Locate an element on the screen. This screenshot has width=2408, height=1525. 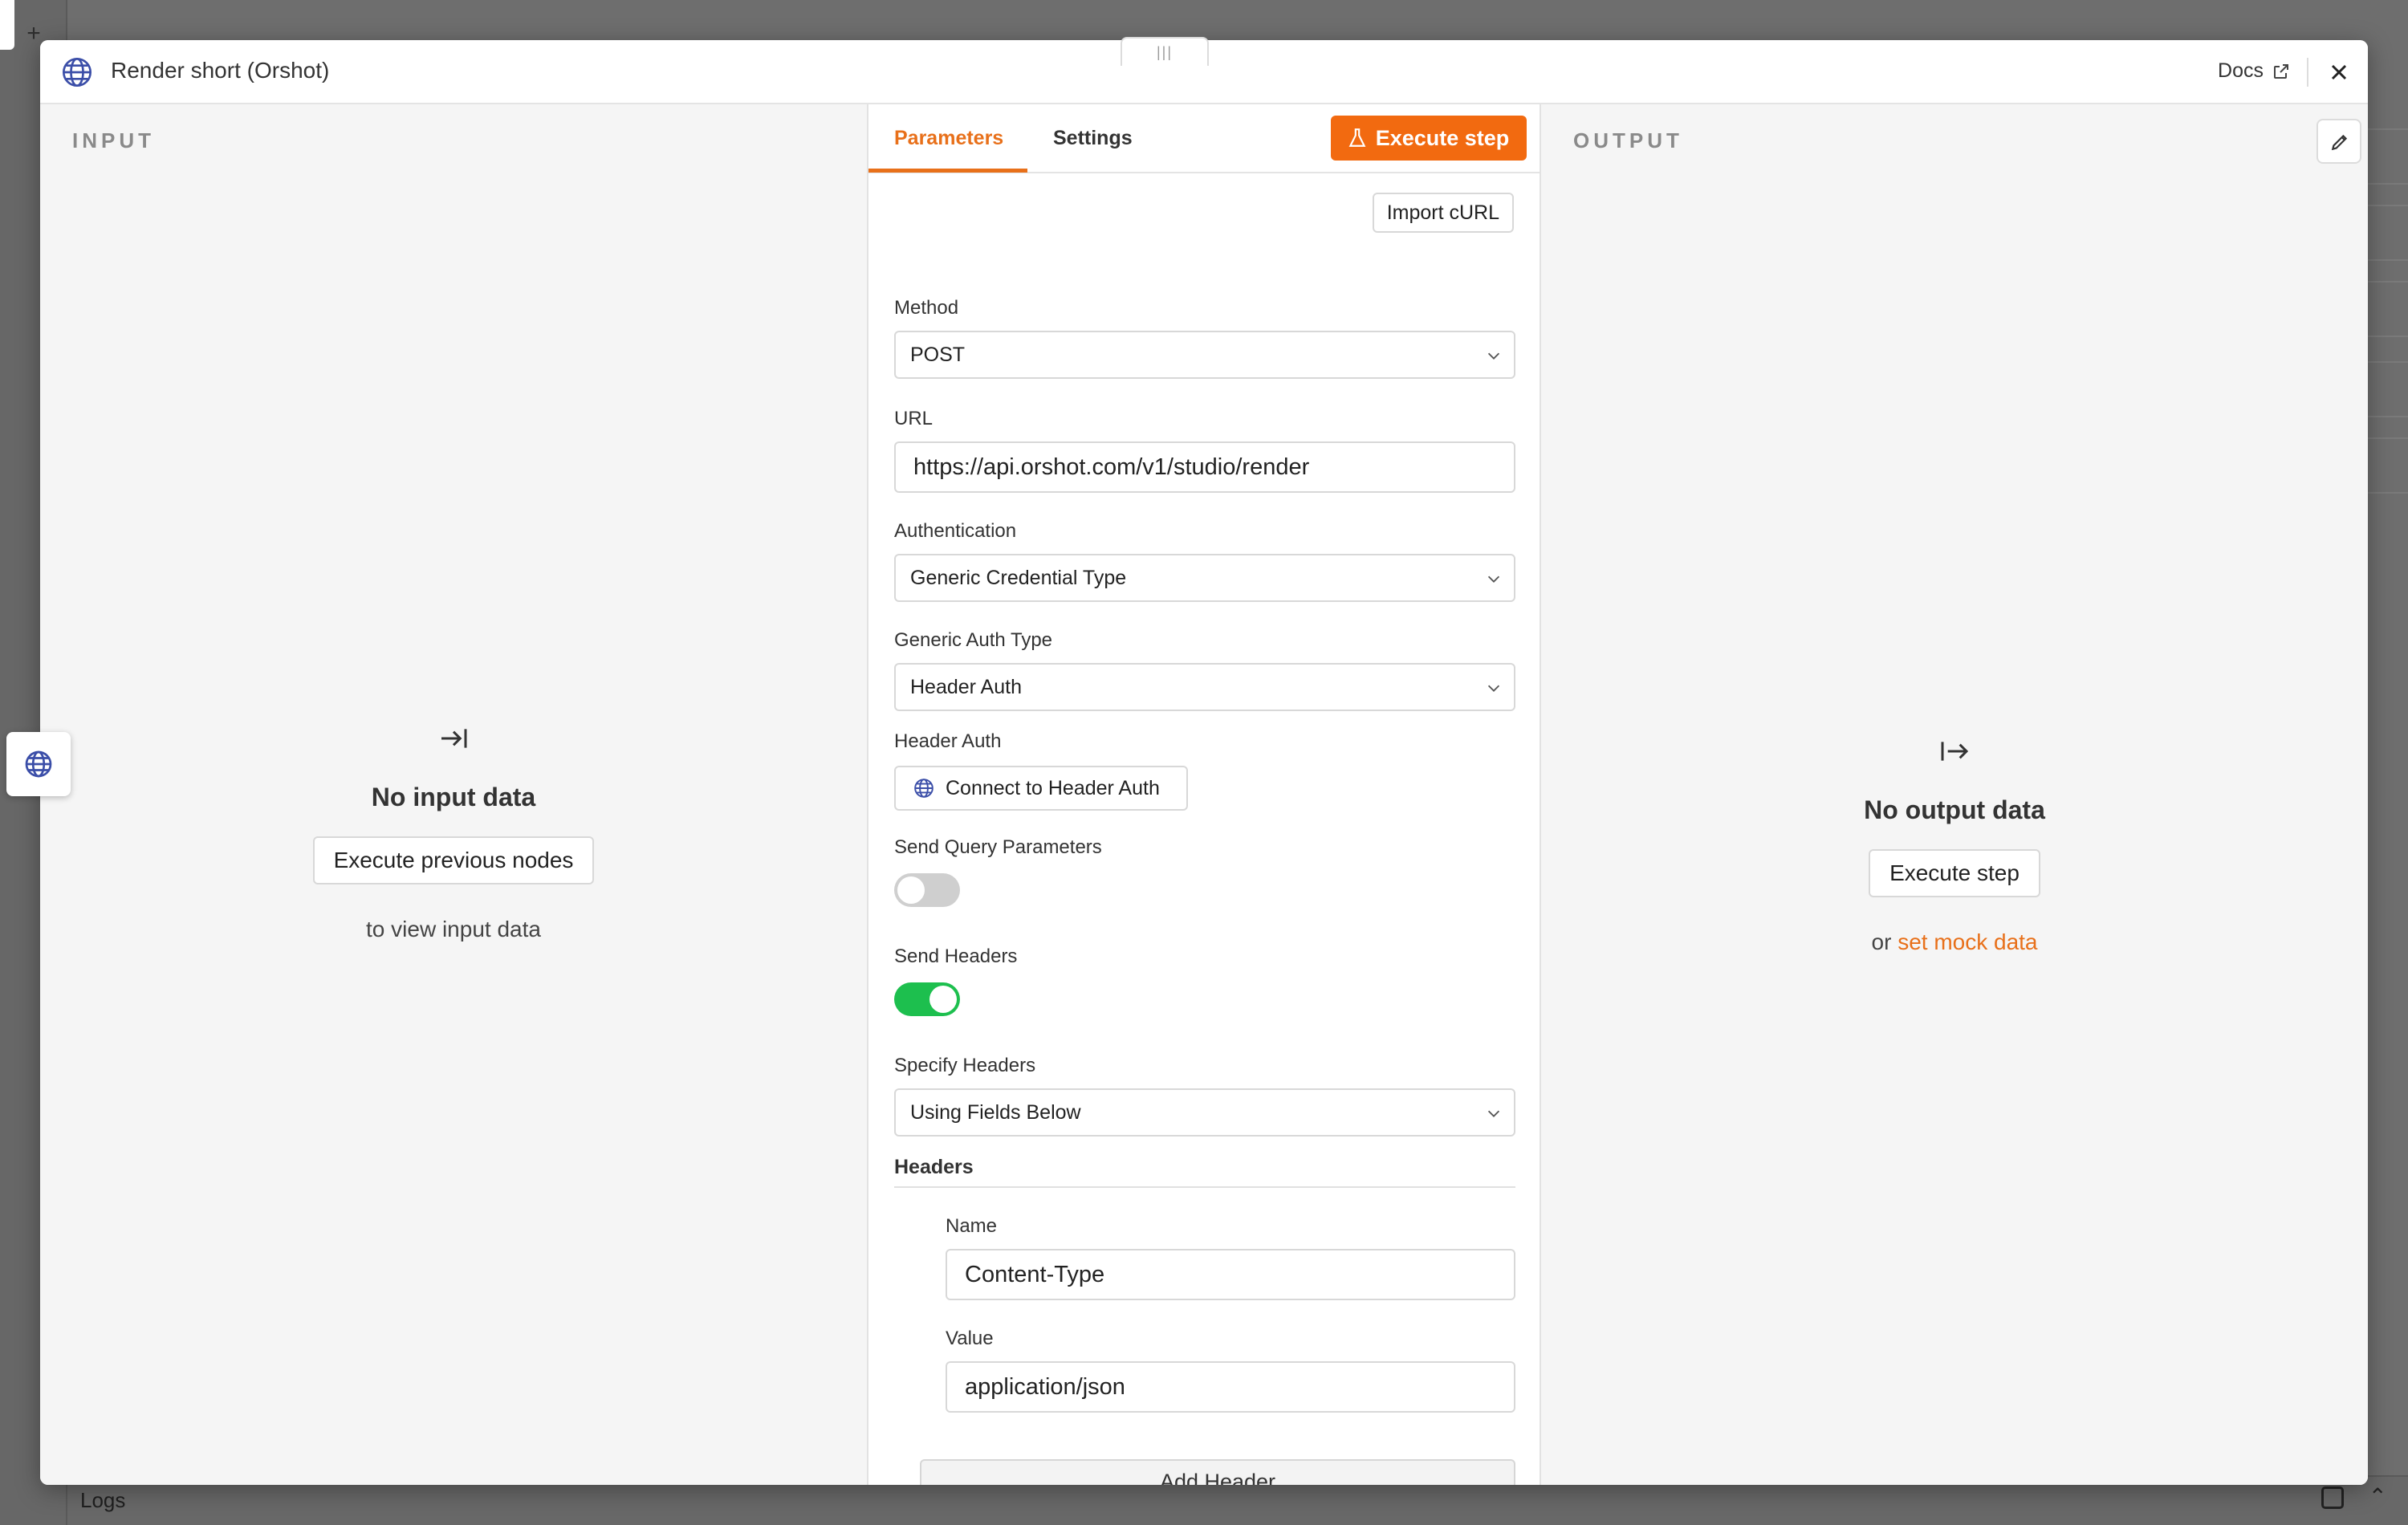
output-execute-step-button: Execute step is located at coordinates (1954, 873).